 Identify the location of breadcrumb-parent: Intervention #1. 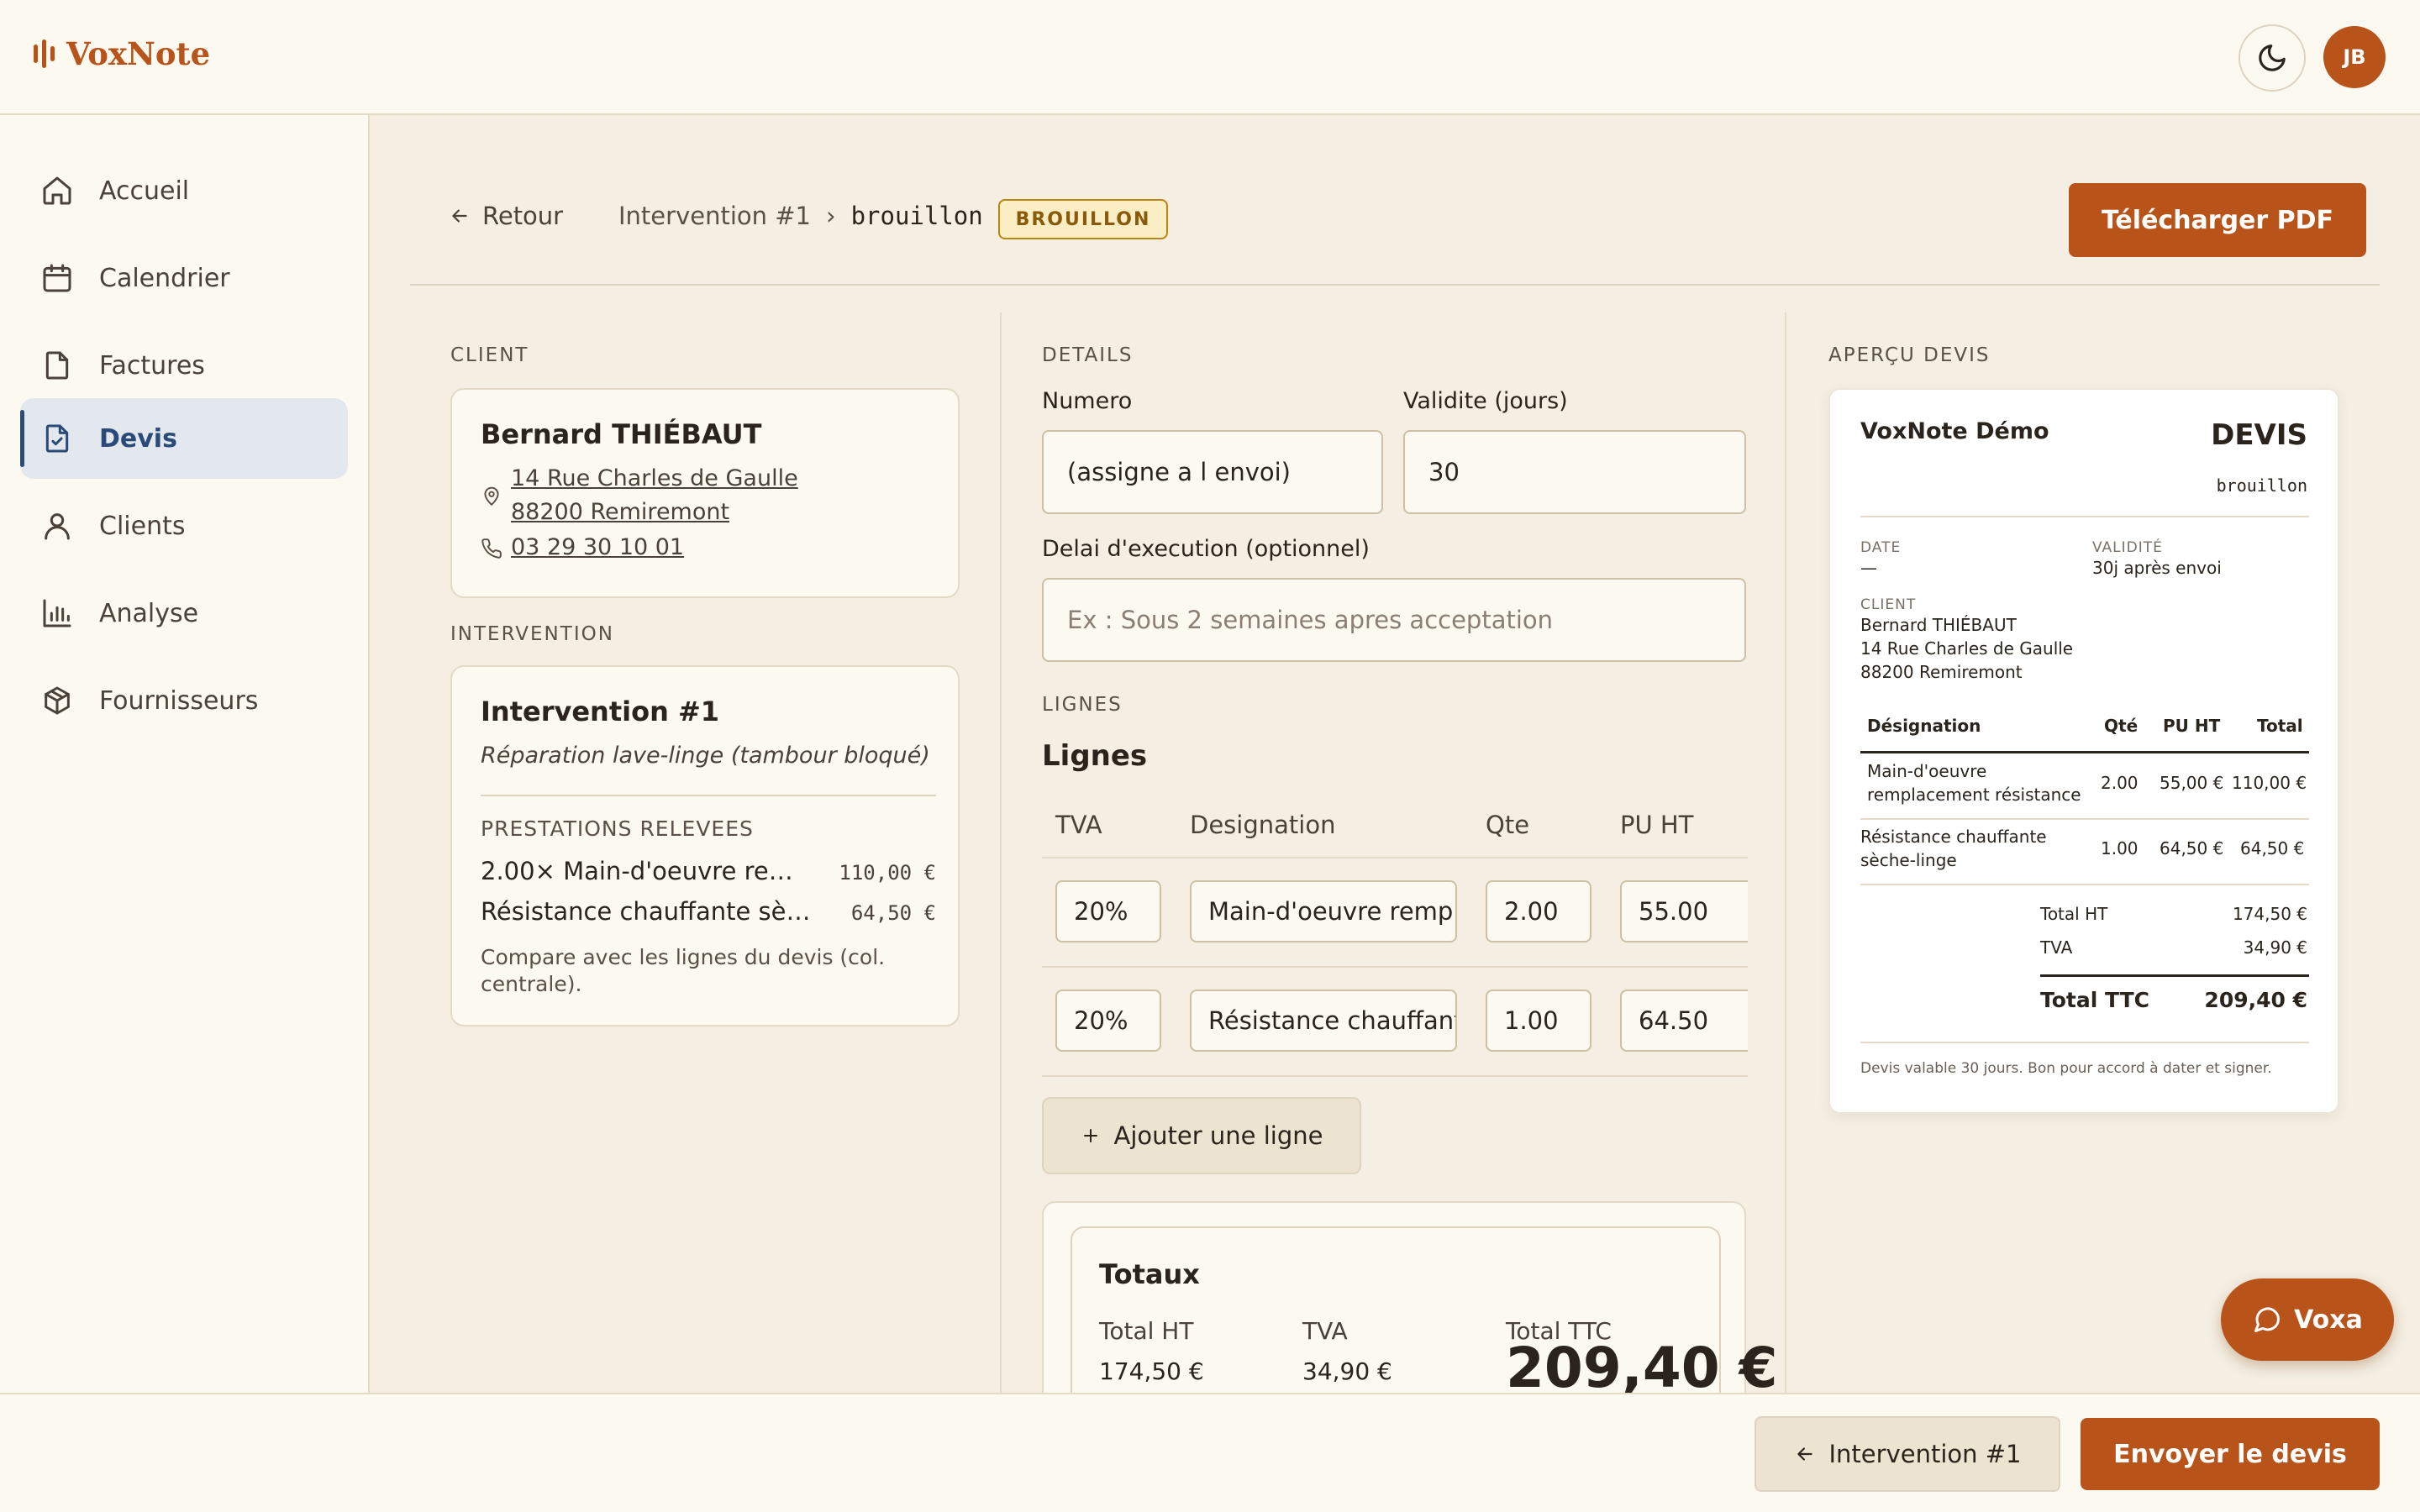
(714, 216).